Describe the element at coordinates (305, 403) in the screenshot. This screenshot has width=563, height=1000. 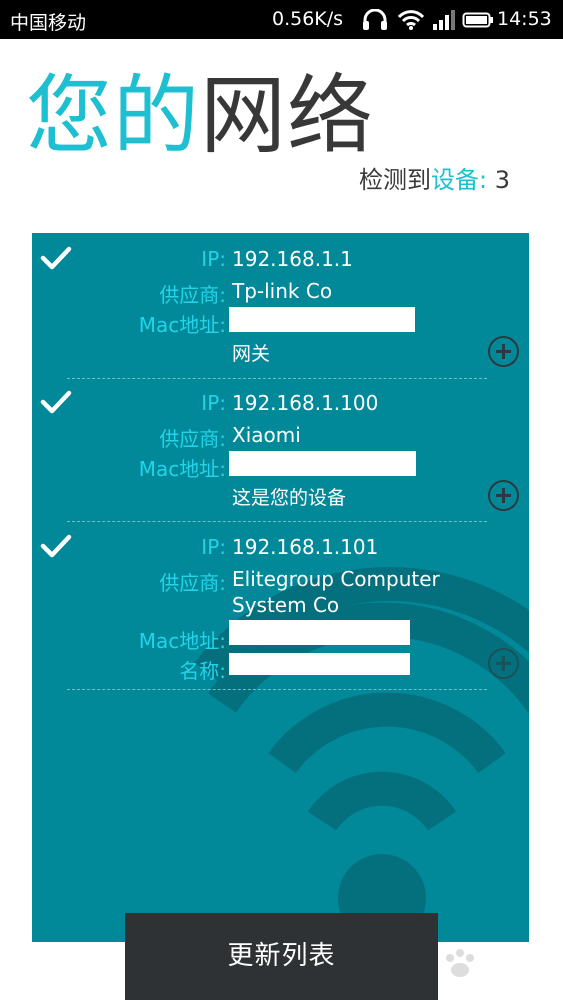
I see `ip-value: 192.168.1.100` at that location.